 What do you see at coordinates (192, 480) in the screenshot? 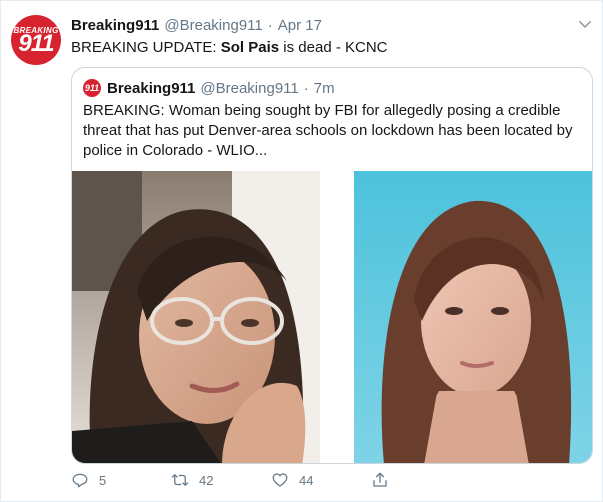
I see `retweet-button: 42` at bounding box center [192, 480].